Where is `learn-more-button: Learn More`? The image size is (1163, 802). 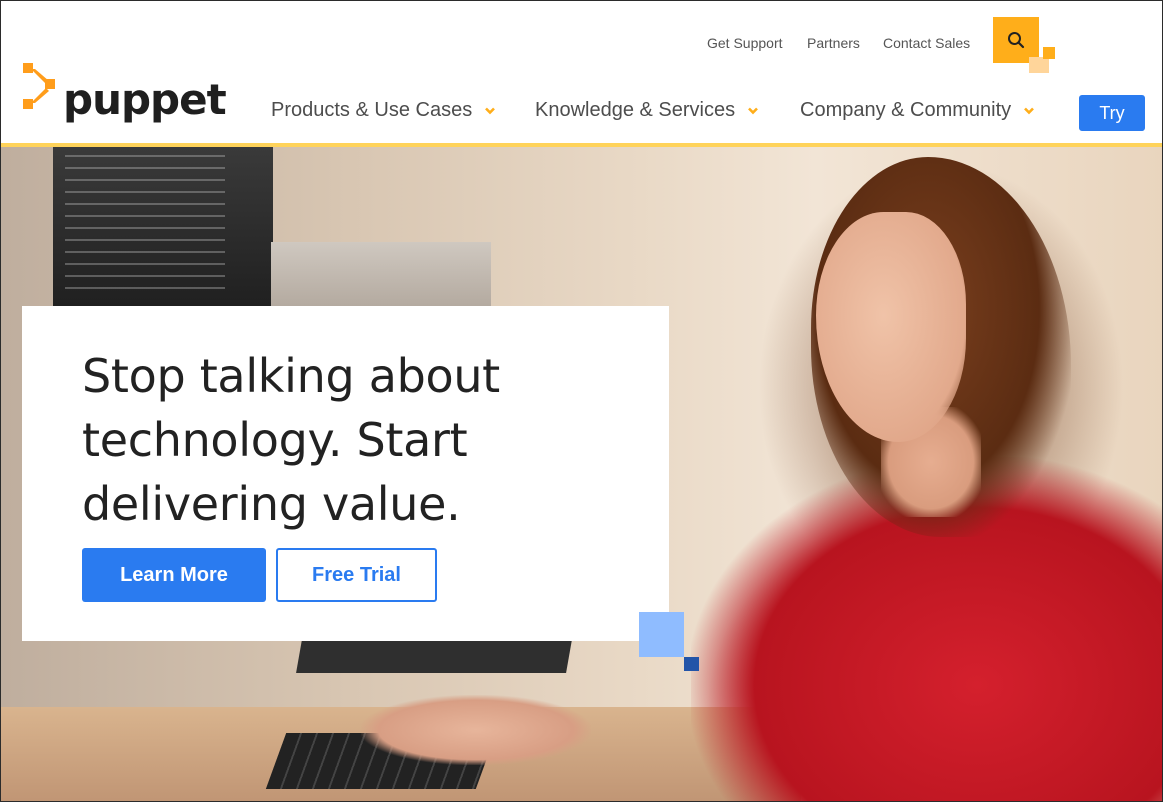
learn-more-button: Learn More is located at coordinates (174, 575).